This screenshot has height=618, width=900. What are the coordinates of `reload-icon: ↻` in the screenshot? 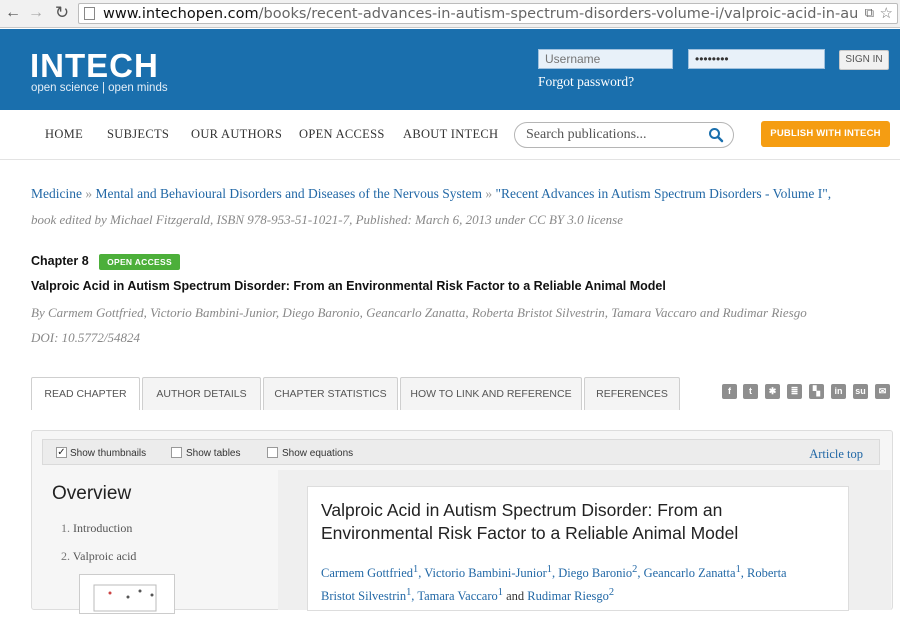 It's located at (62, 13).